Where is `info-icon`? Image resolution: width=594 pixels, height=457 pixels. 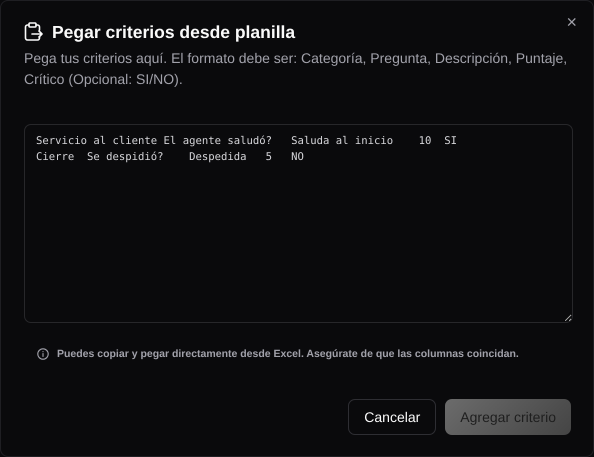 info-icon is located at coordinates (43, 354).